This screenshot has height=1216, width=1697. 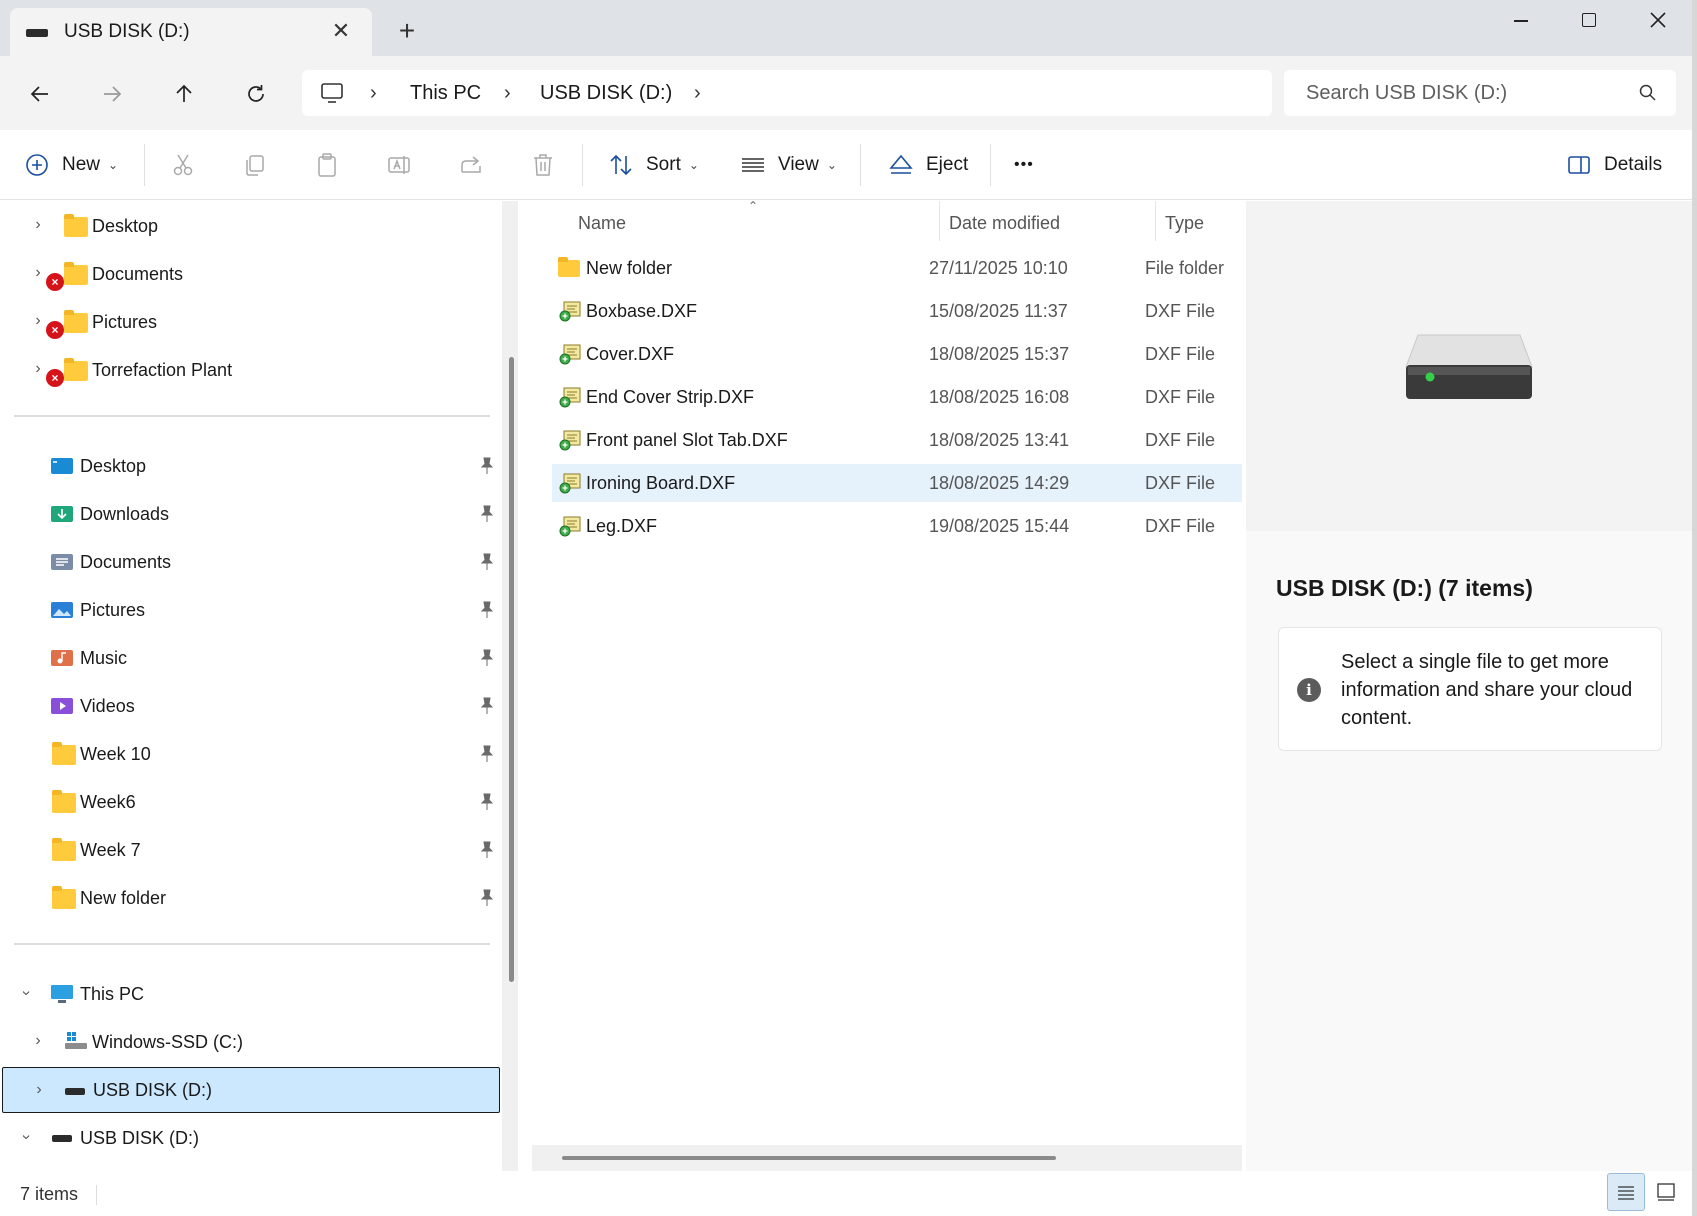 What do you see at coordinates (471, 165) in the screenshot?
I see `share-button` at bounding box center [471, 165].